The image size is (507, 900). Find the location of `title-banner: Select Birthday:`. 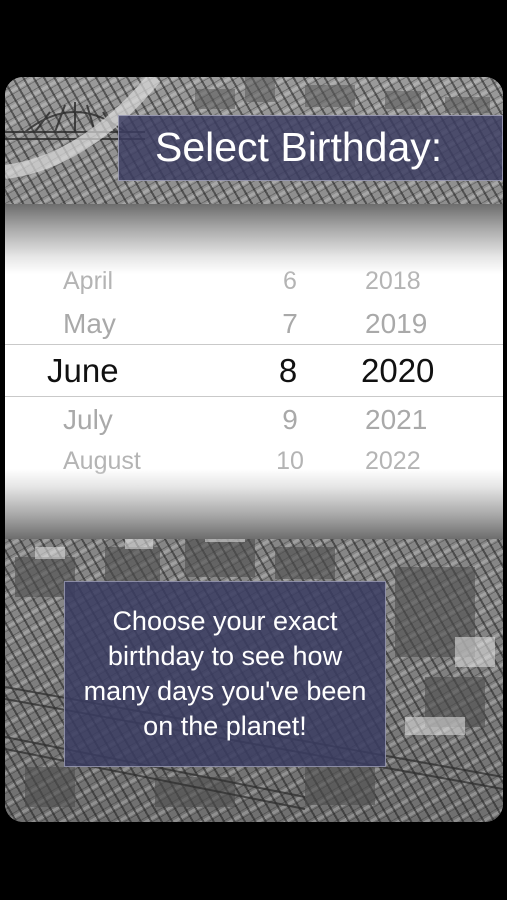

title-banner: Select Birthday: is located at coordinates (310, 148).